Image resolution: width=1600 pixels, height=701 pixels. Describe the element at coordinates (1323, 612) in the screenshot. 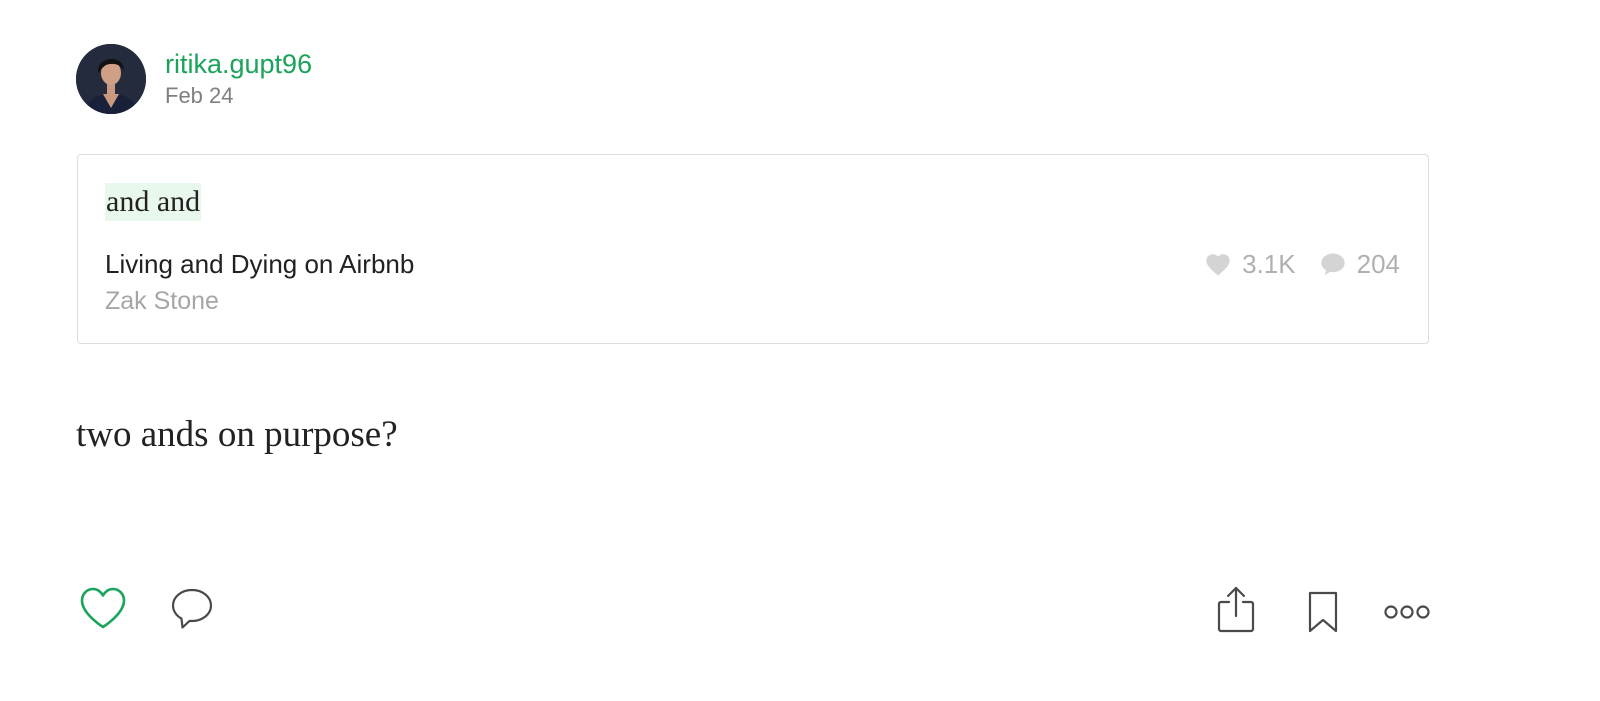

I see `bookmark-icon` at that location.